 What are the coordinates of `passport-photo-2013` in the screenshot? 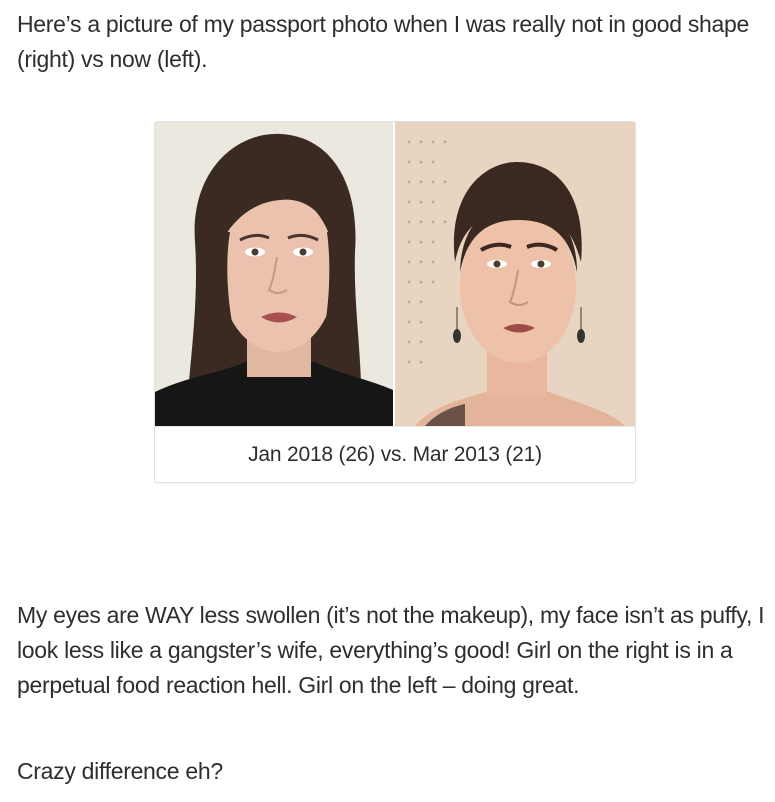 It's located at (515, 274).